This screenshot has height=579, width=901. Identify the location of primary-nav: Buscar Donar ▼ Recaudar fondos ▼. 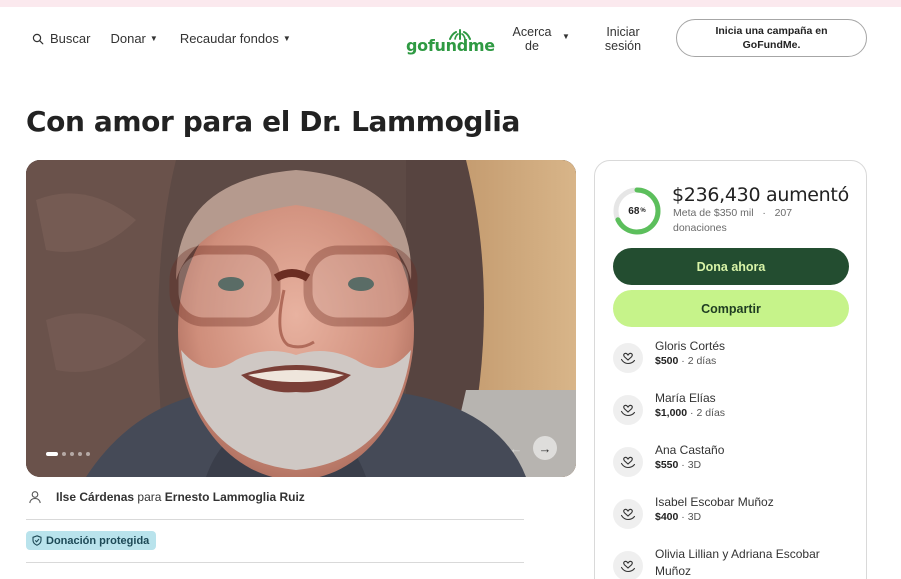
(161, 38).